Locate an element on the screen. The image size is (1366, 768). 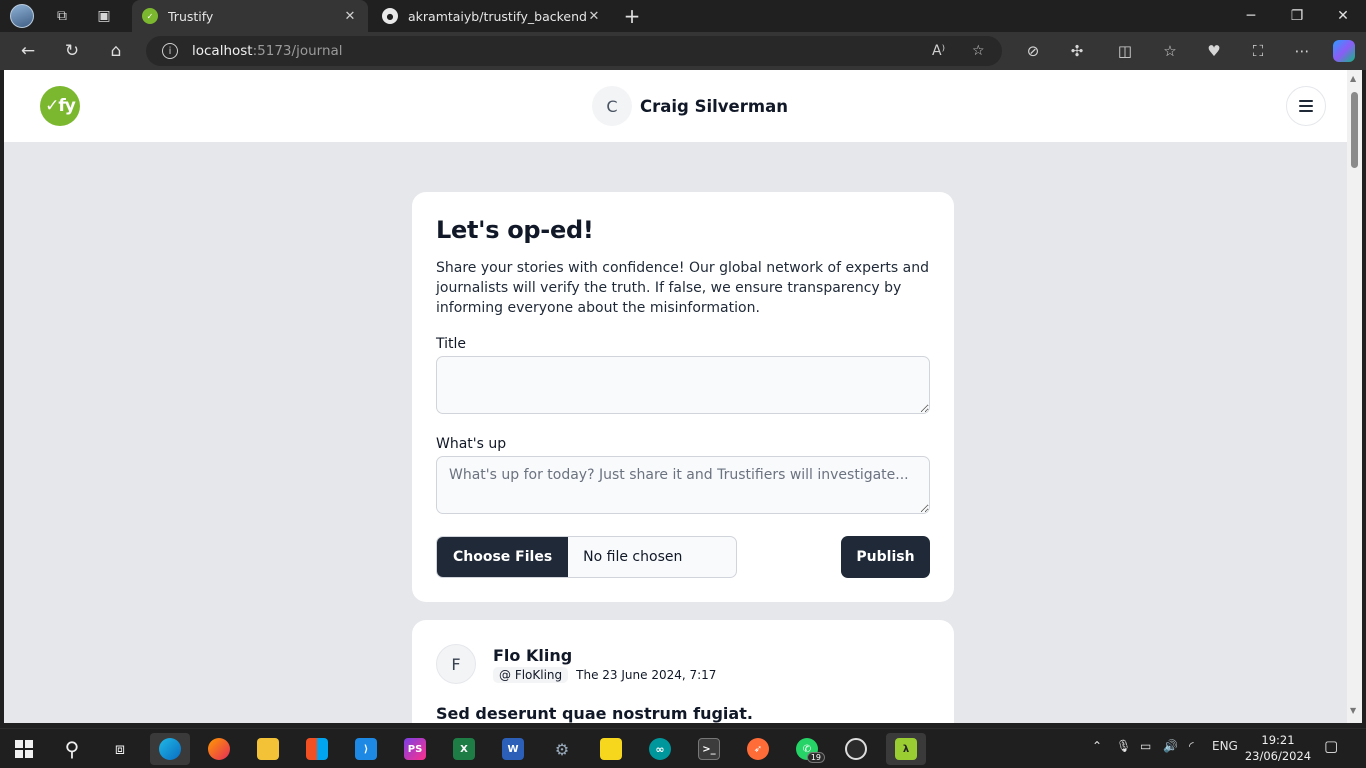
compass-icon: ⊘ is located at coordinates (1033, 51).